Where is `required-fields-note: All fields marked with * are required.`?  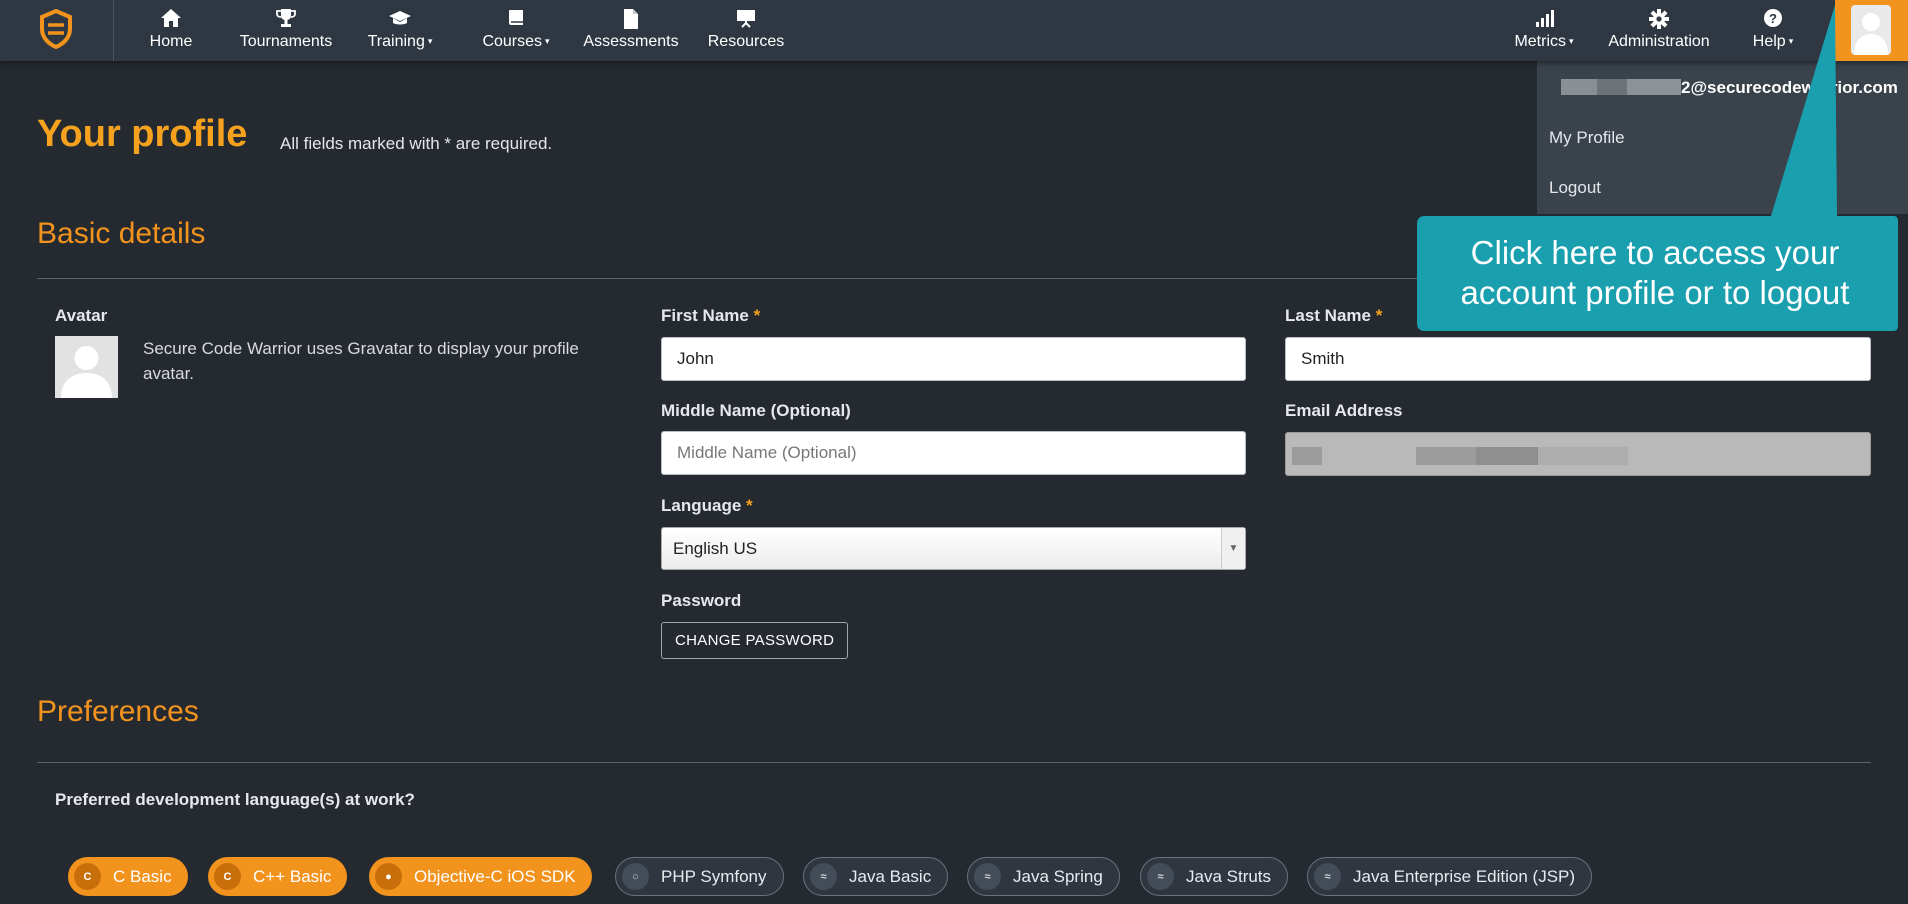 required-fields-note: All fields marked with * are required. is located at coordinates (416, 143).